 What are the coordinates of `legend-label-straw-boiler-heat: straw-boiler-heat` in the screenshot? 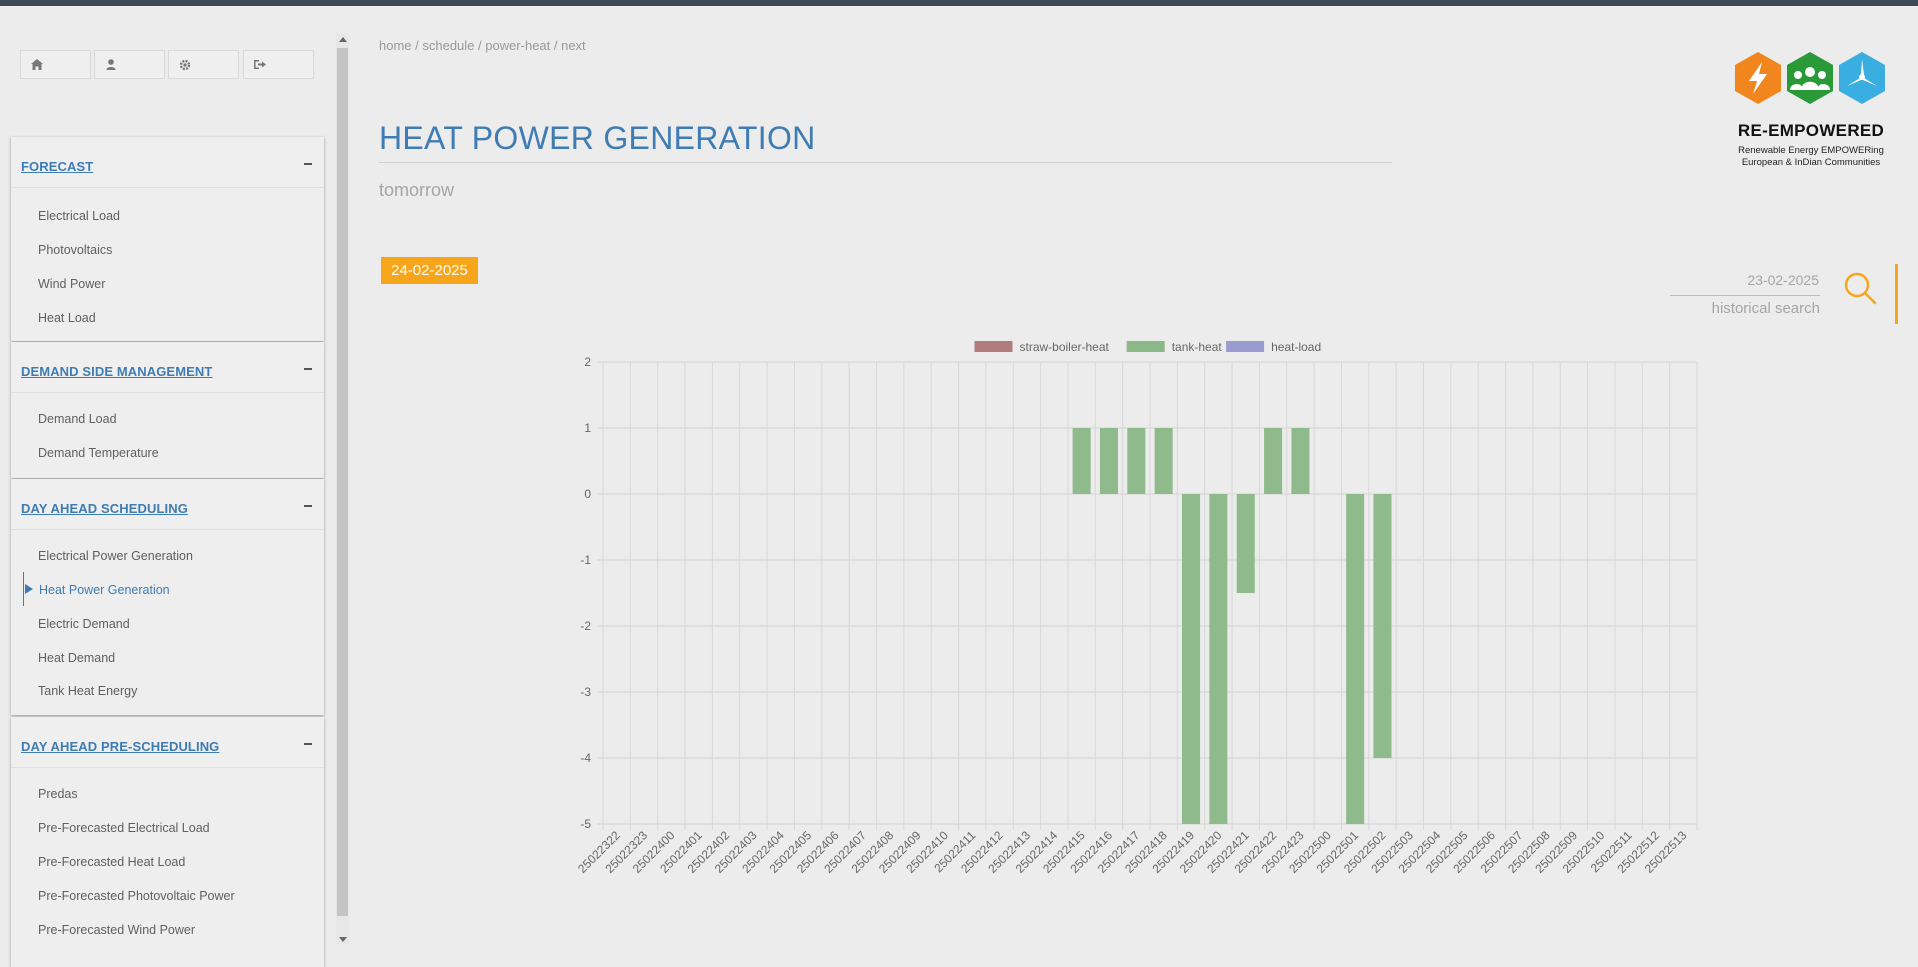 It's located at (1065, 347).